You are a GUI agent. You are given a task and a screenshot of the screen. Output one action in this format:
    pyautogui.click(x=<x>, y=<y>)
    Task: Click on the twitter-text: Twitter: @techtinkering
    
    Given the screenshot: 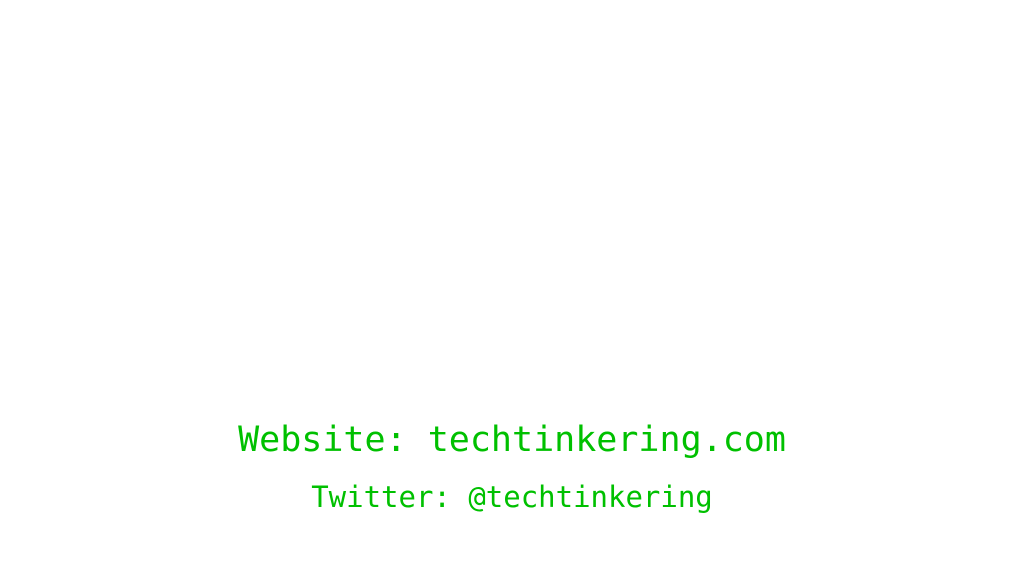 What is the action you would take?
    pyautogui.click(x=512, y=497)
    